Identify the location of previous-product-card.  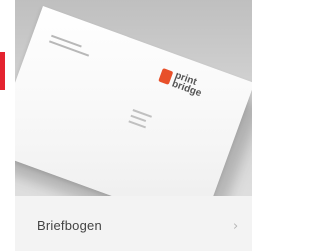
(7, 125).